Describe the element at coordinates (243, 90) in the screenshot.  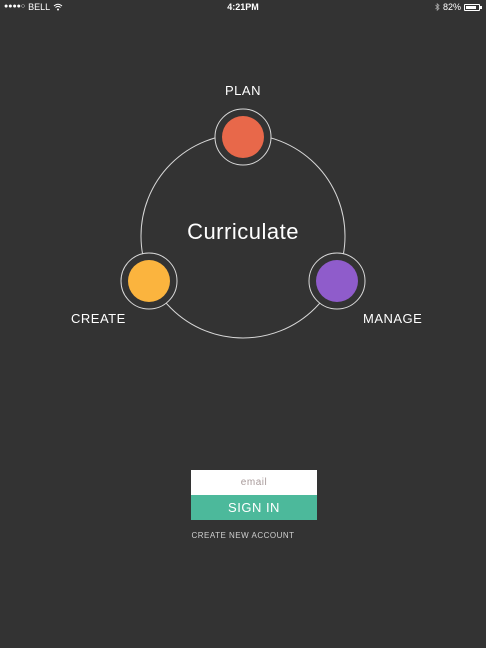
I see `plan-label: PLAN` at that location.